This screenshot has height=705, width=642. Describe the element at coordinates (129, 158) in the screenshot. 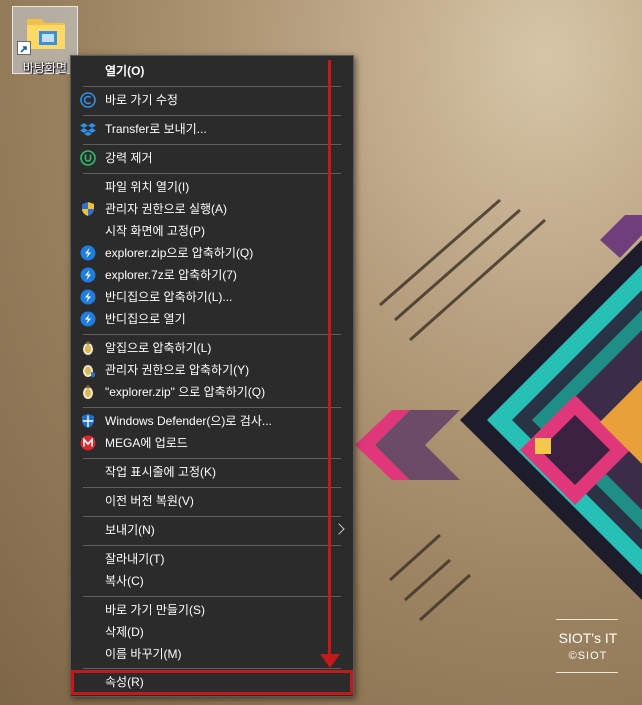

I see `menu-item-label: 강력 제거` at that location.